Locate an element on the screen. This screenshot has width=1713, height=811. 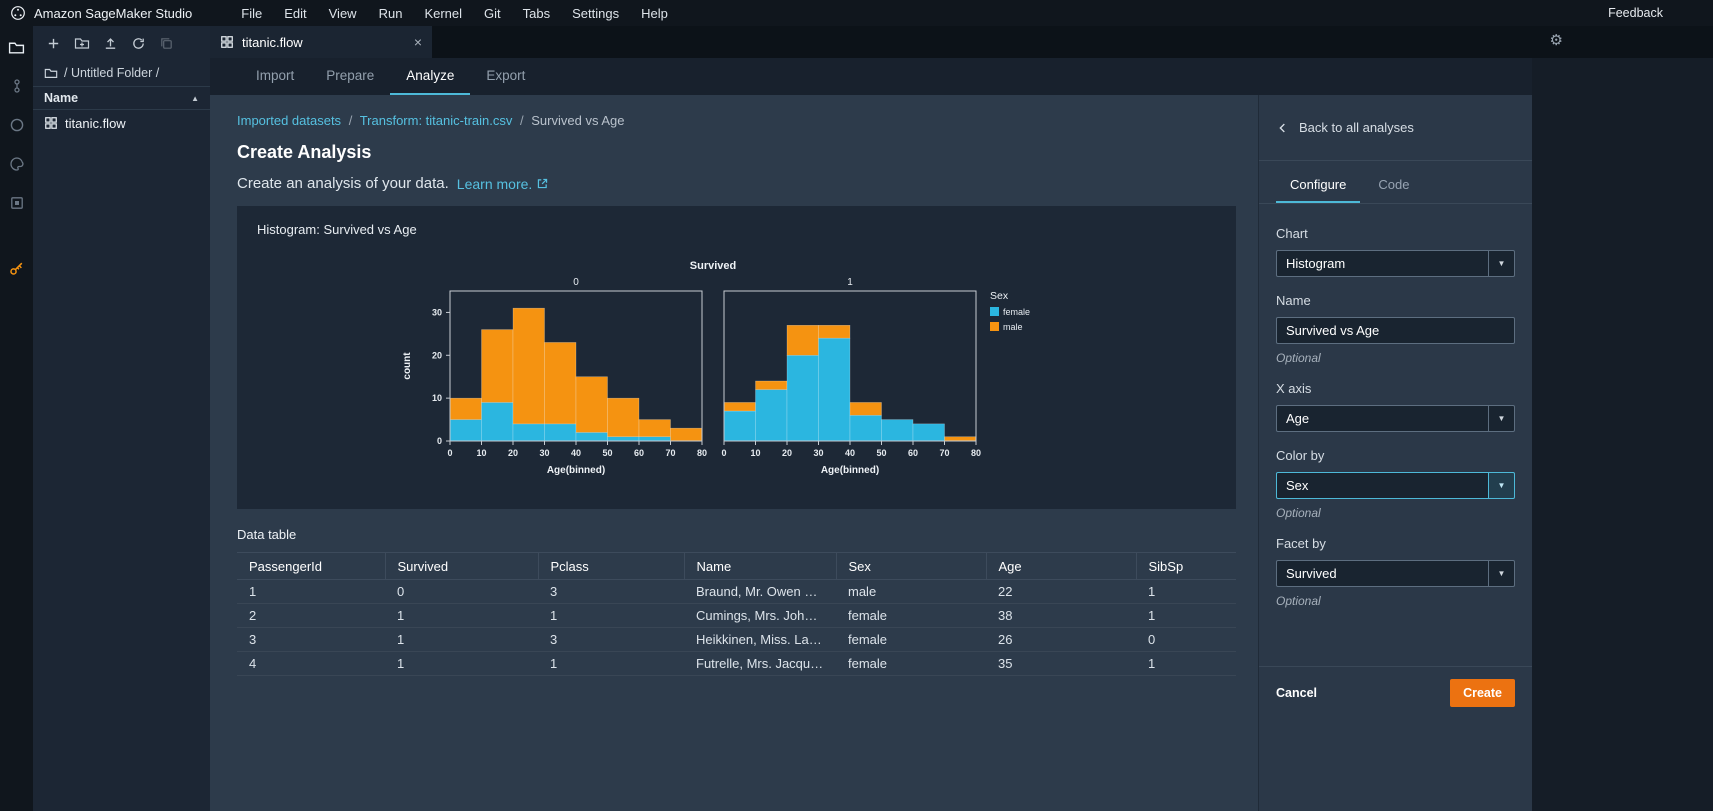
facet-by-select: Survived ▼ is located at coordinates (1395, 573).